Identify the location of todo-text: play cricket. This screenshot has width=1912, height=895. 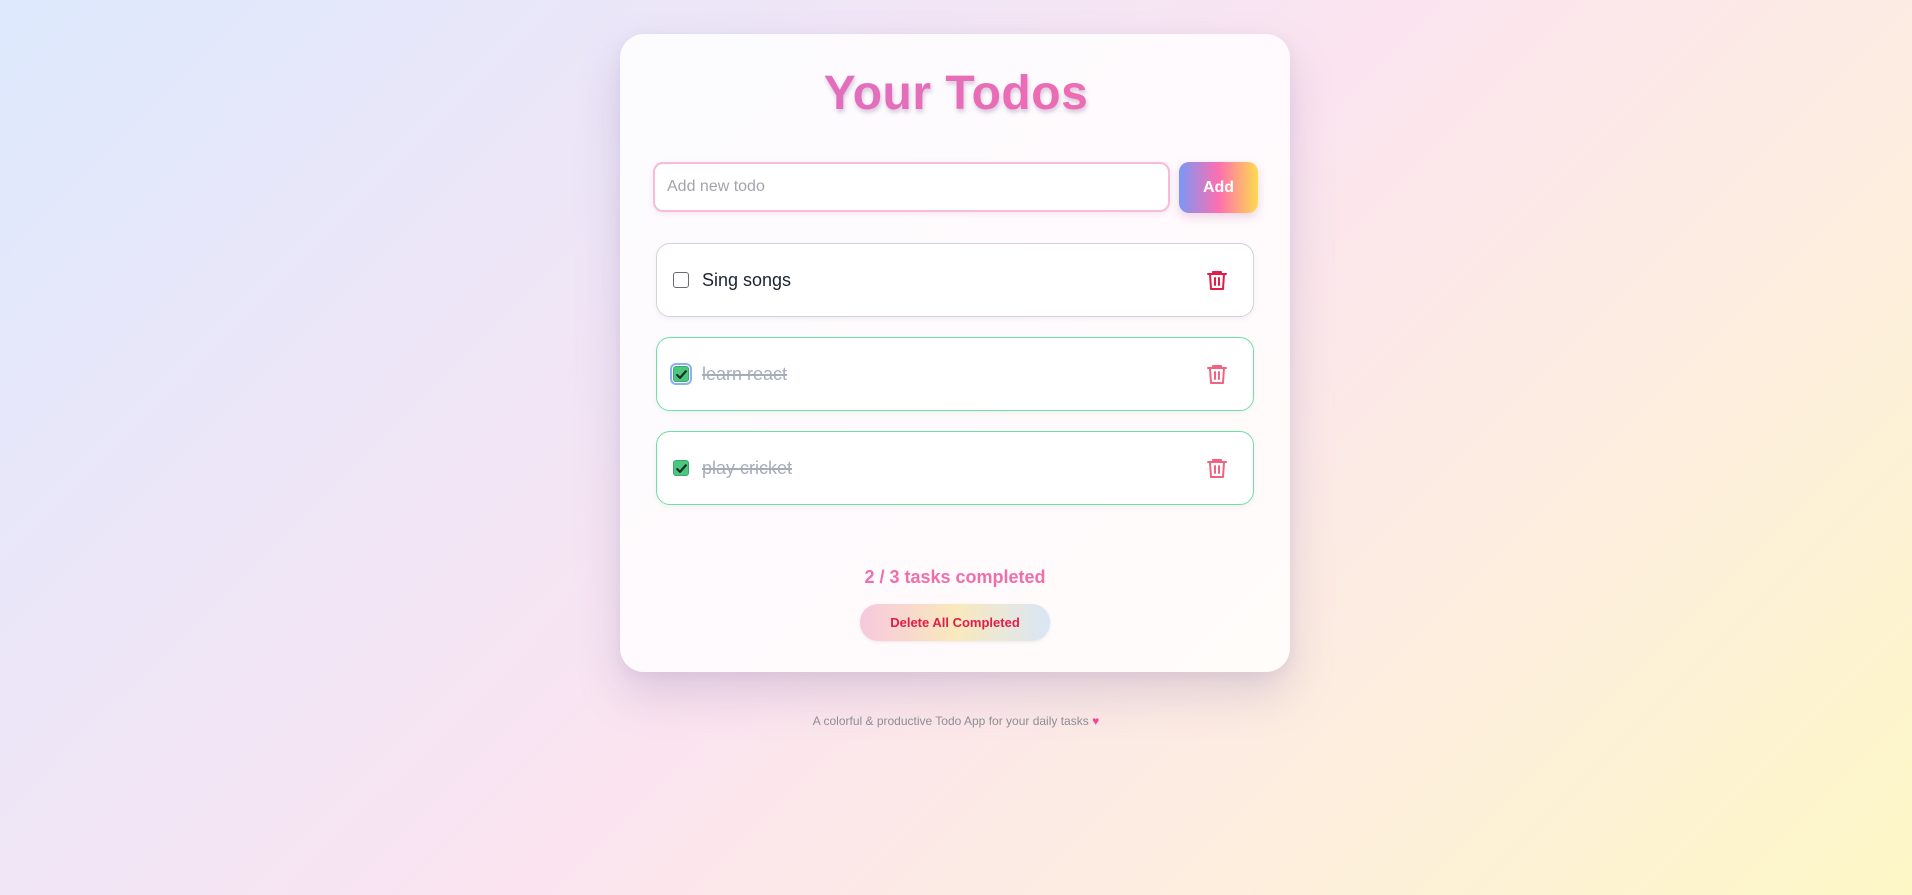
(747, 468).